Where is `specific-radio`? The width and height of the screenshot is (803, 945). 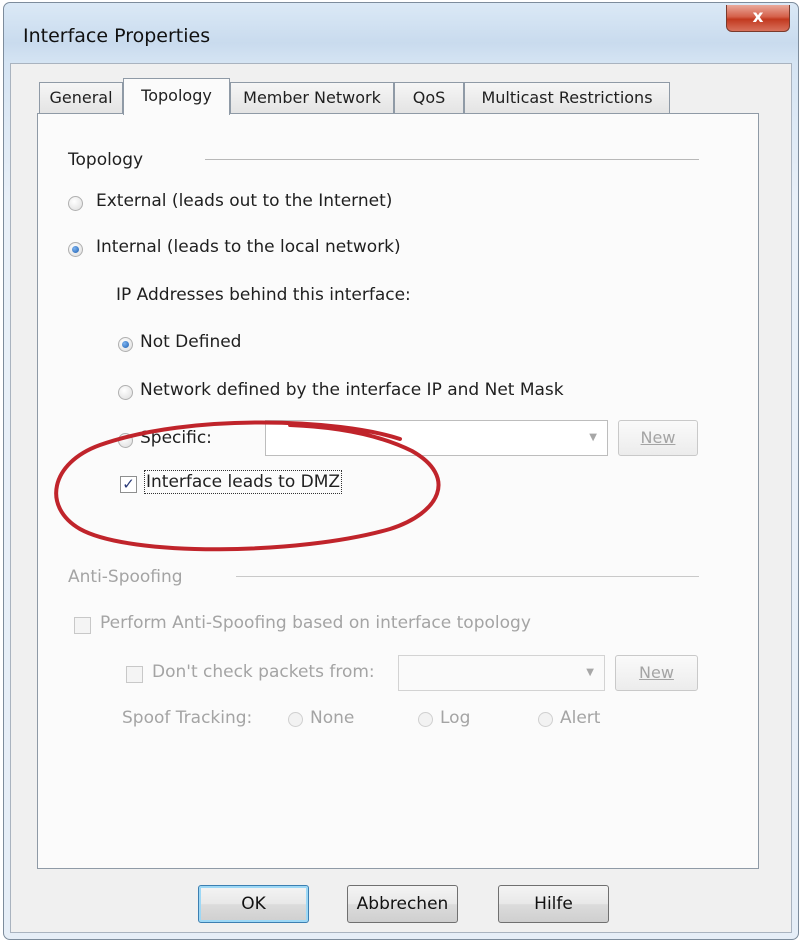 specific-radio is located at coordinates (125, 440).